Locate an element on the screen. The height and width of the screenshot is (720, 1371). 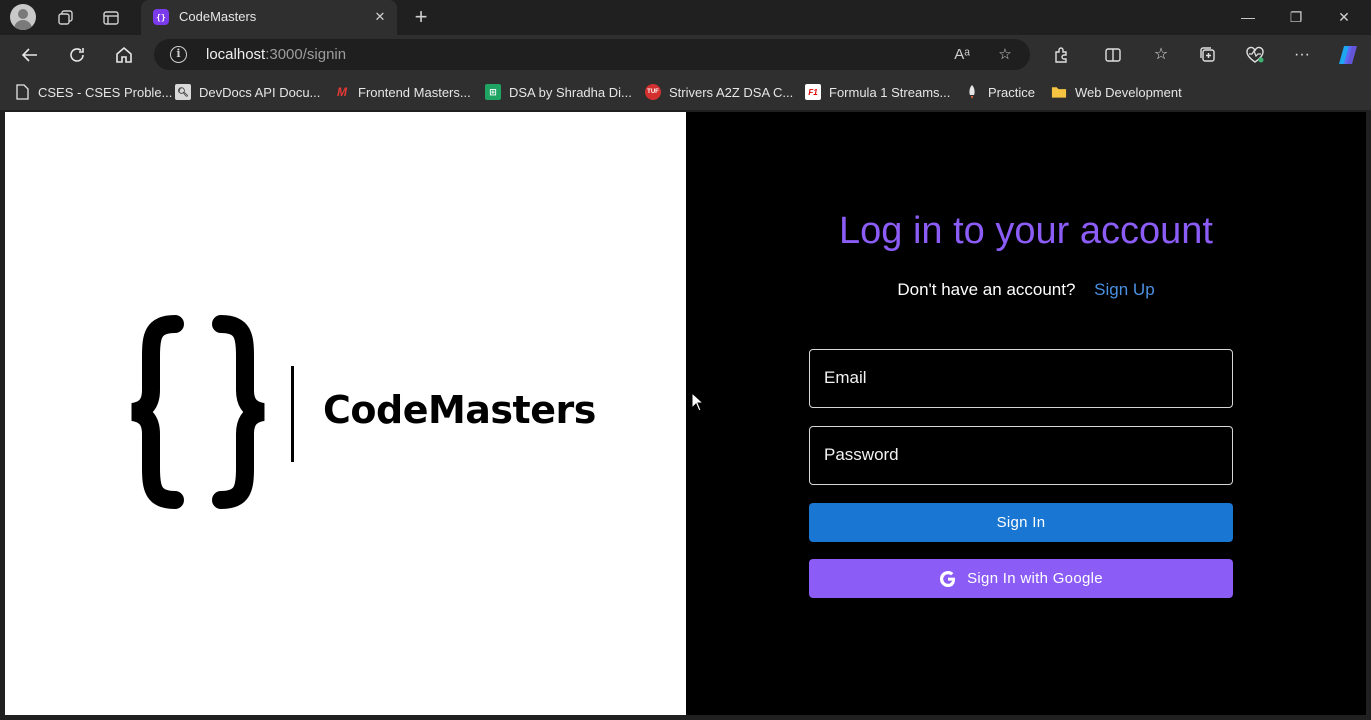
url-text: localhost:3000/signin is located at coordinates (276, 54).